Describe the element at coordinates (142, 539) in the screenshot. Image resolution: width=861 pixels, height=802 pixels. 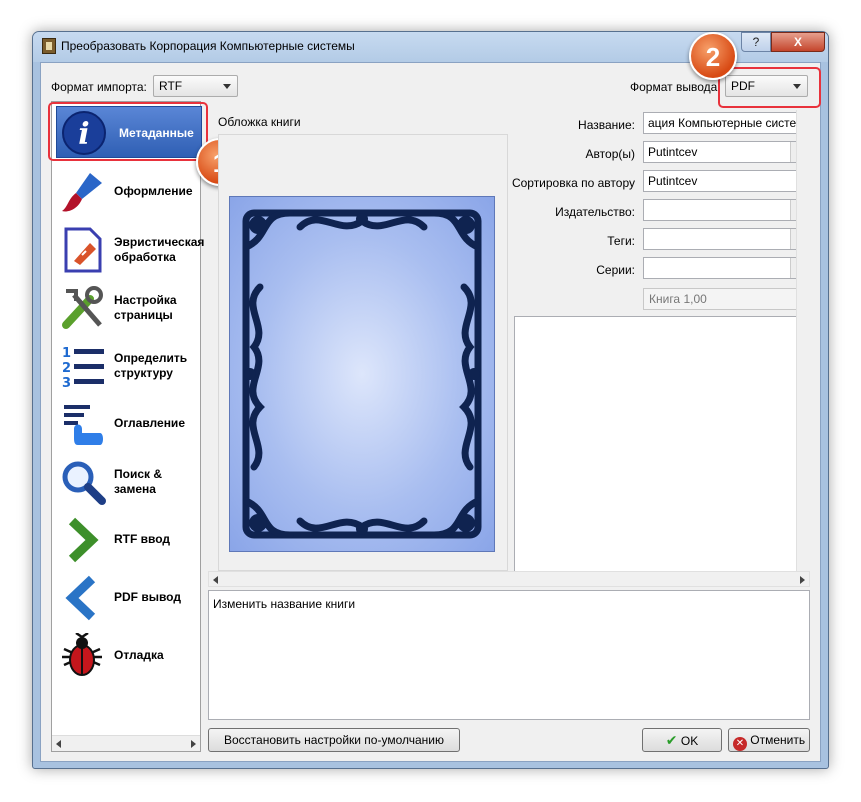
I see `sidebar-item-label: RTF ввод` at that location.